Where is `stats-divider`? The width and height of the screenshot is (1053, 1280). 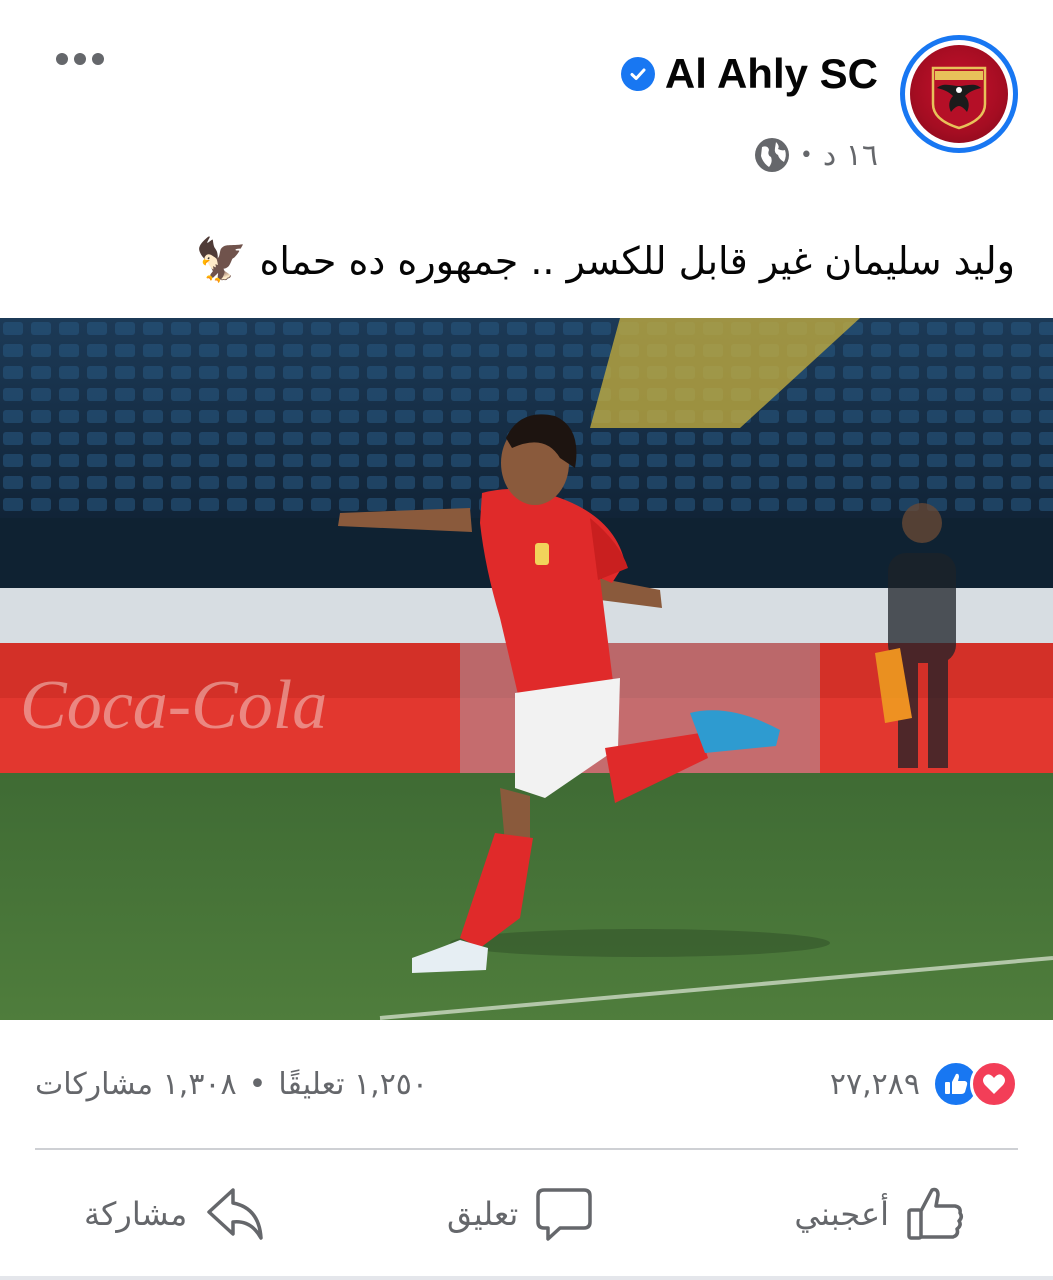
stats-divider is located at coordinates (526, 1149).